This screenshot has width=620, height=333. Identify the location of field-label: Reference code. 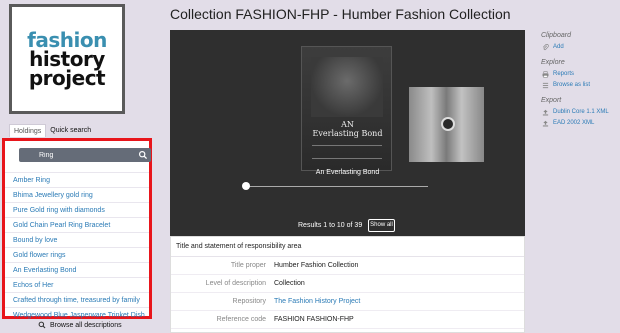
(241, 319).